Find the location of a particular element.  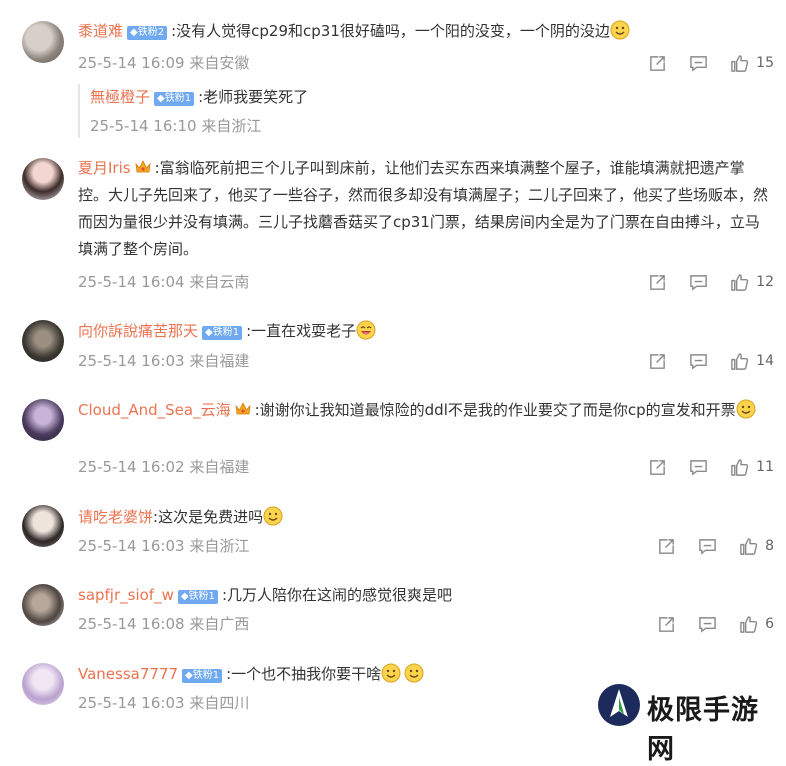

reply-body: 無極橙子 ◆铁粉1:老师我要笑死了 is located at coordinates (390, 97).